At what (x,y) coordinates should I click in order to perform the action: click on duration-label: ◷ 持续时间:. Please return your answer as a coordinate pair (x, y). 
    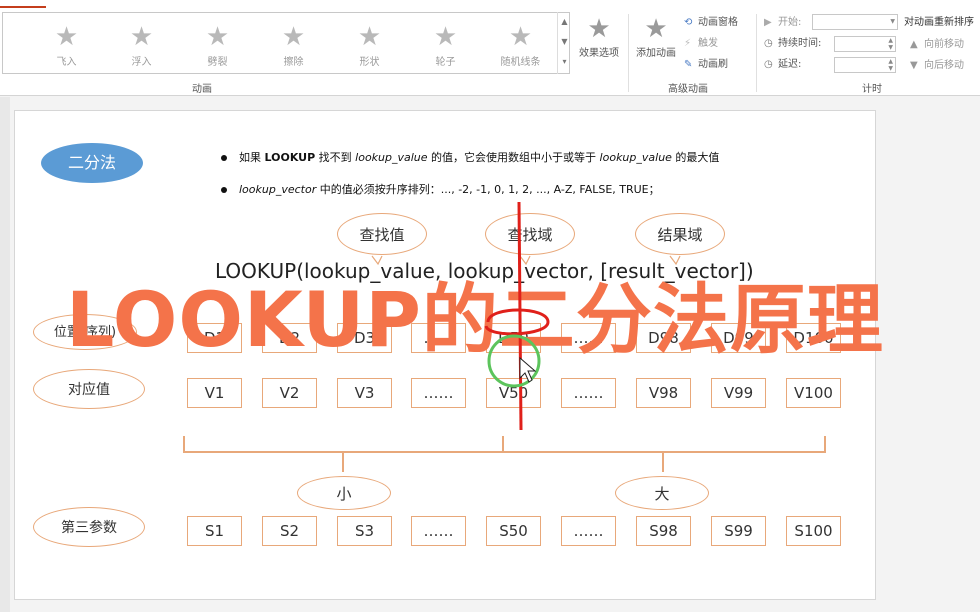
    Looking at the image, I should click on (792, 44).